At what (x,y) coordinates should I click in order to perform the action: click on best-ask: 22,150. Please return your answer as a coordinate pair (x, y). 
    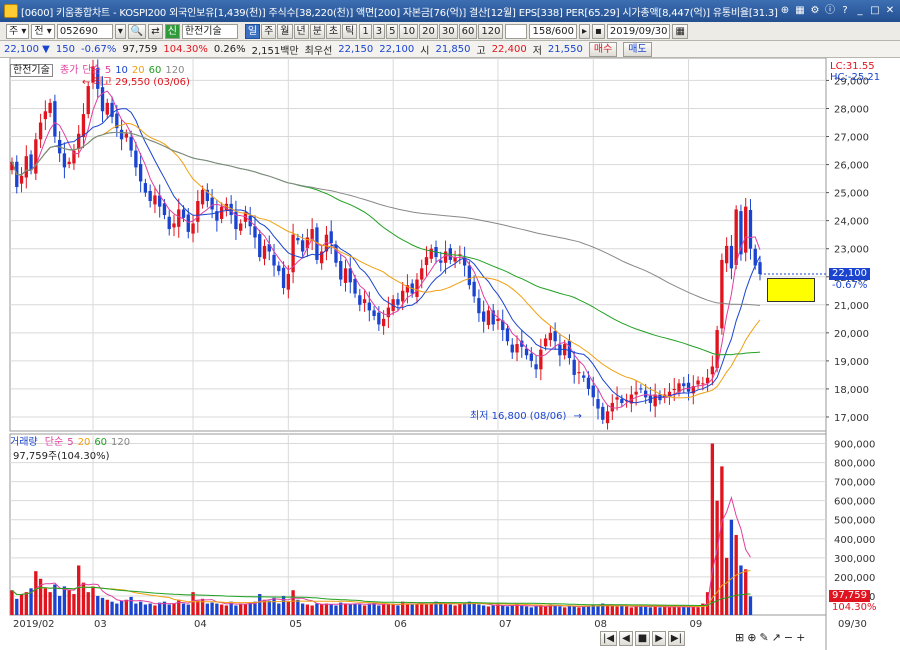
    Looking at the image, I should click on (356, 49).